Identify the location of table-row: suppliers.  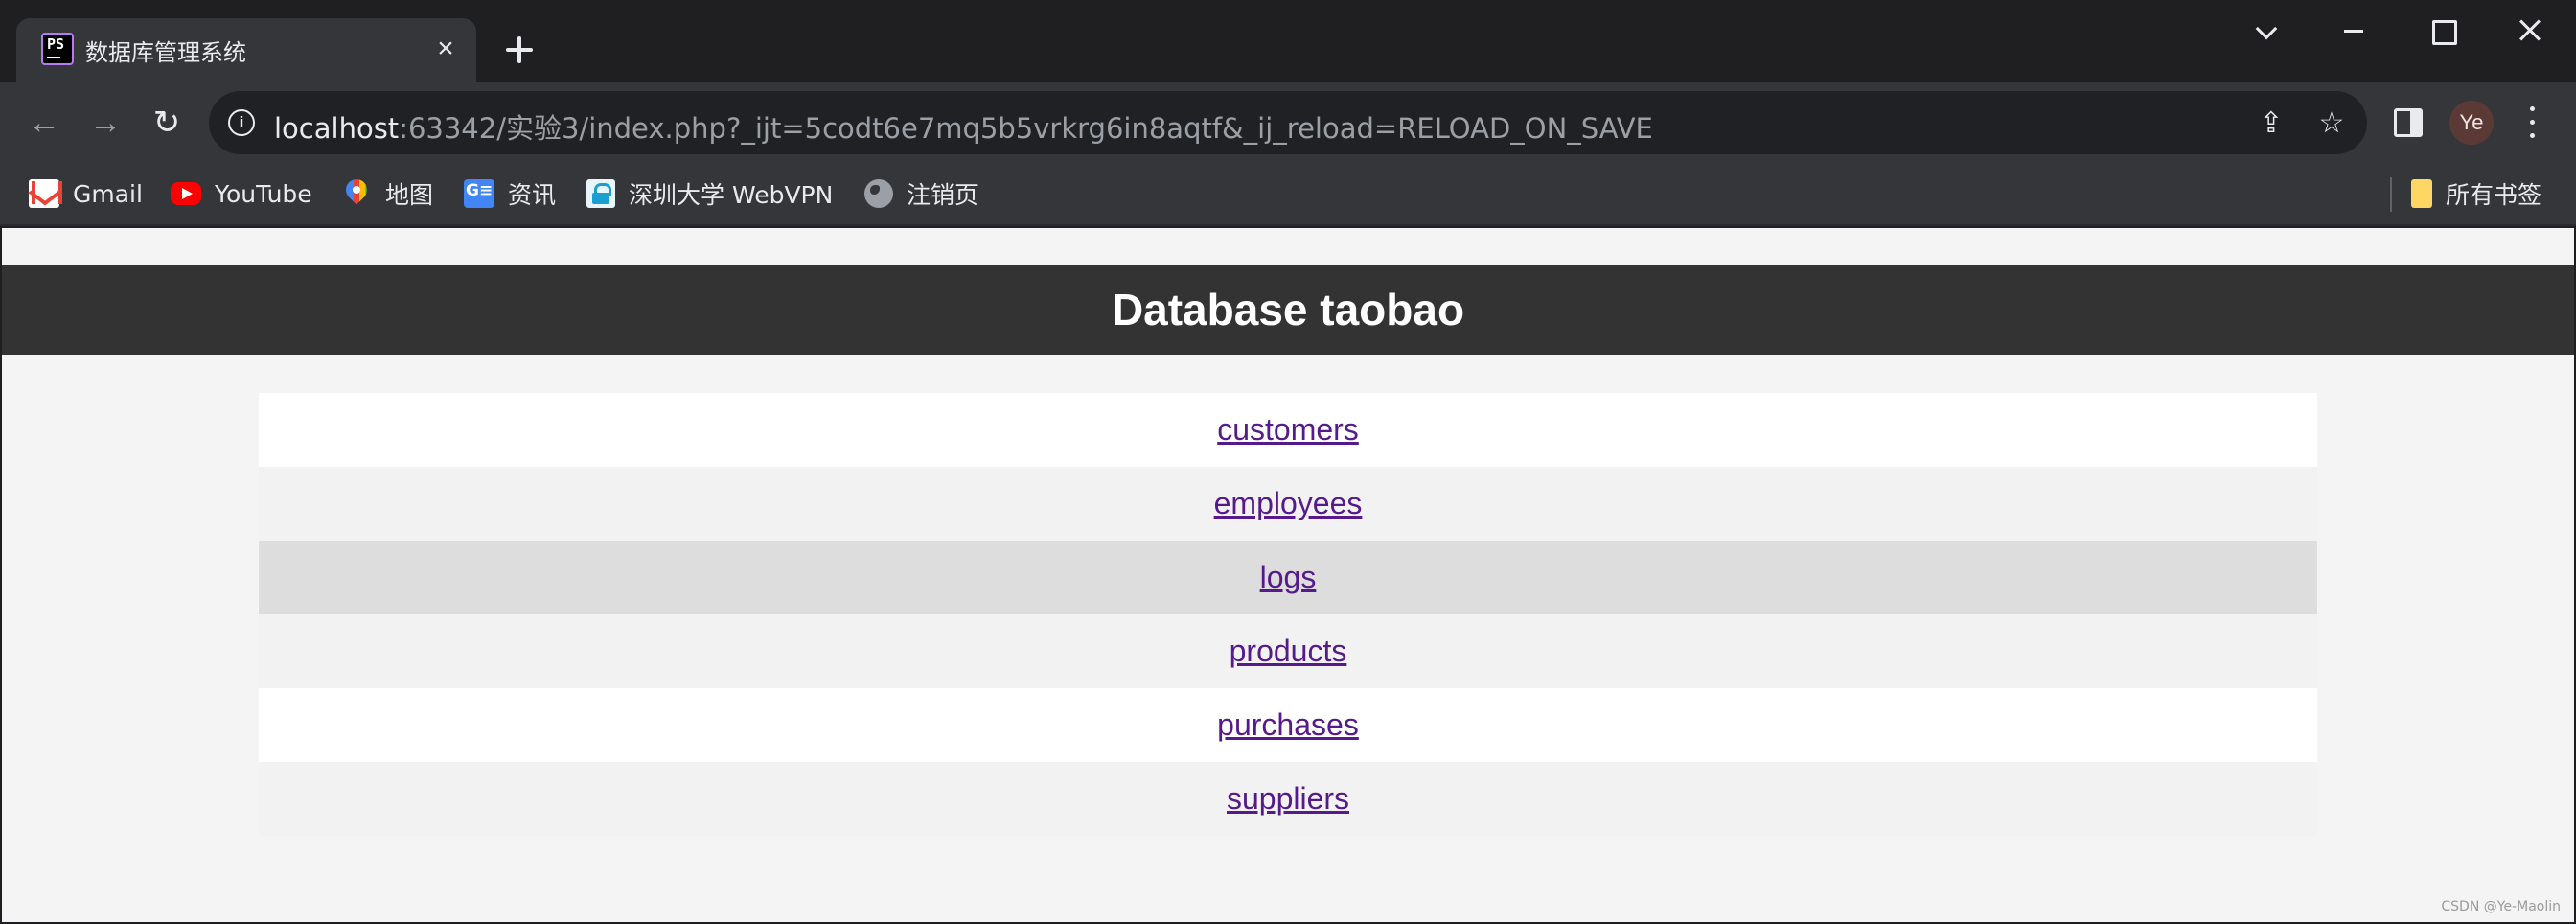
(1288, 799).